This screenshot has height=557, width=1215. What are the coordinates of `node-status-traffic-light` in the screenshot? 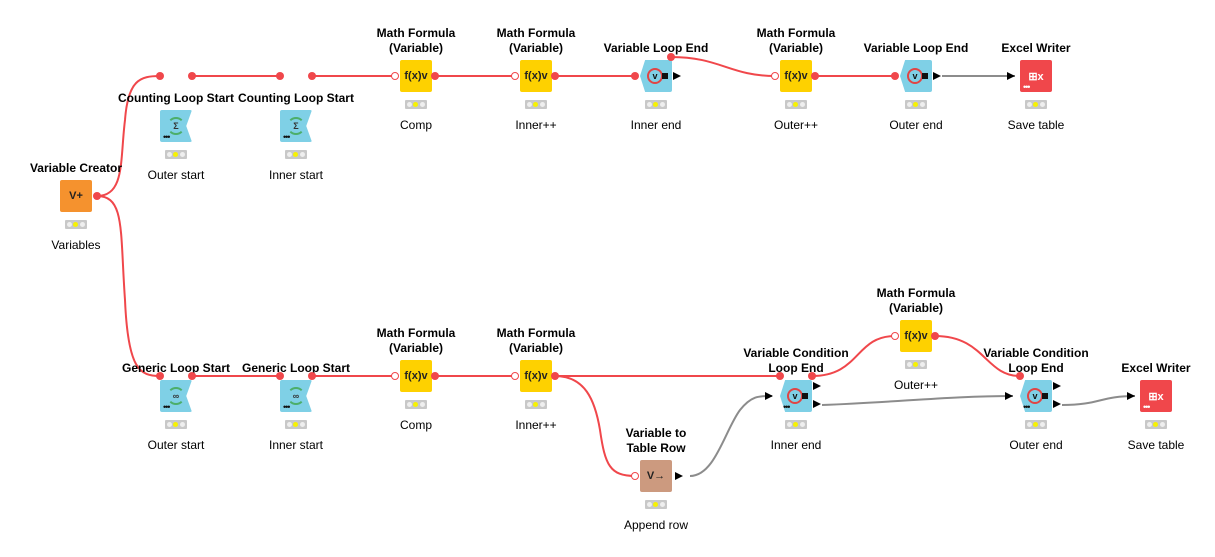 It's located at (1036, 424).